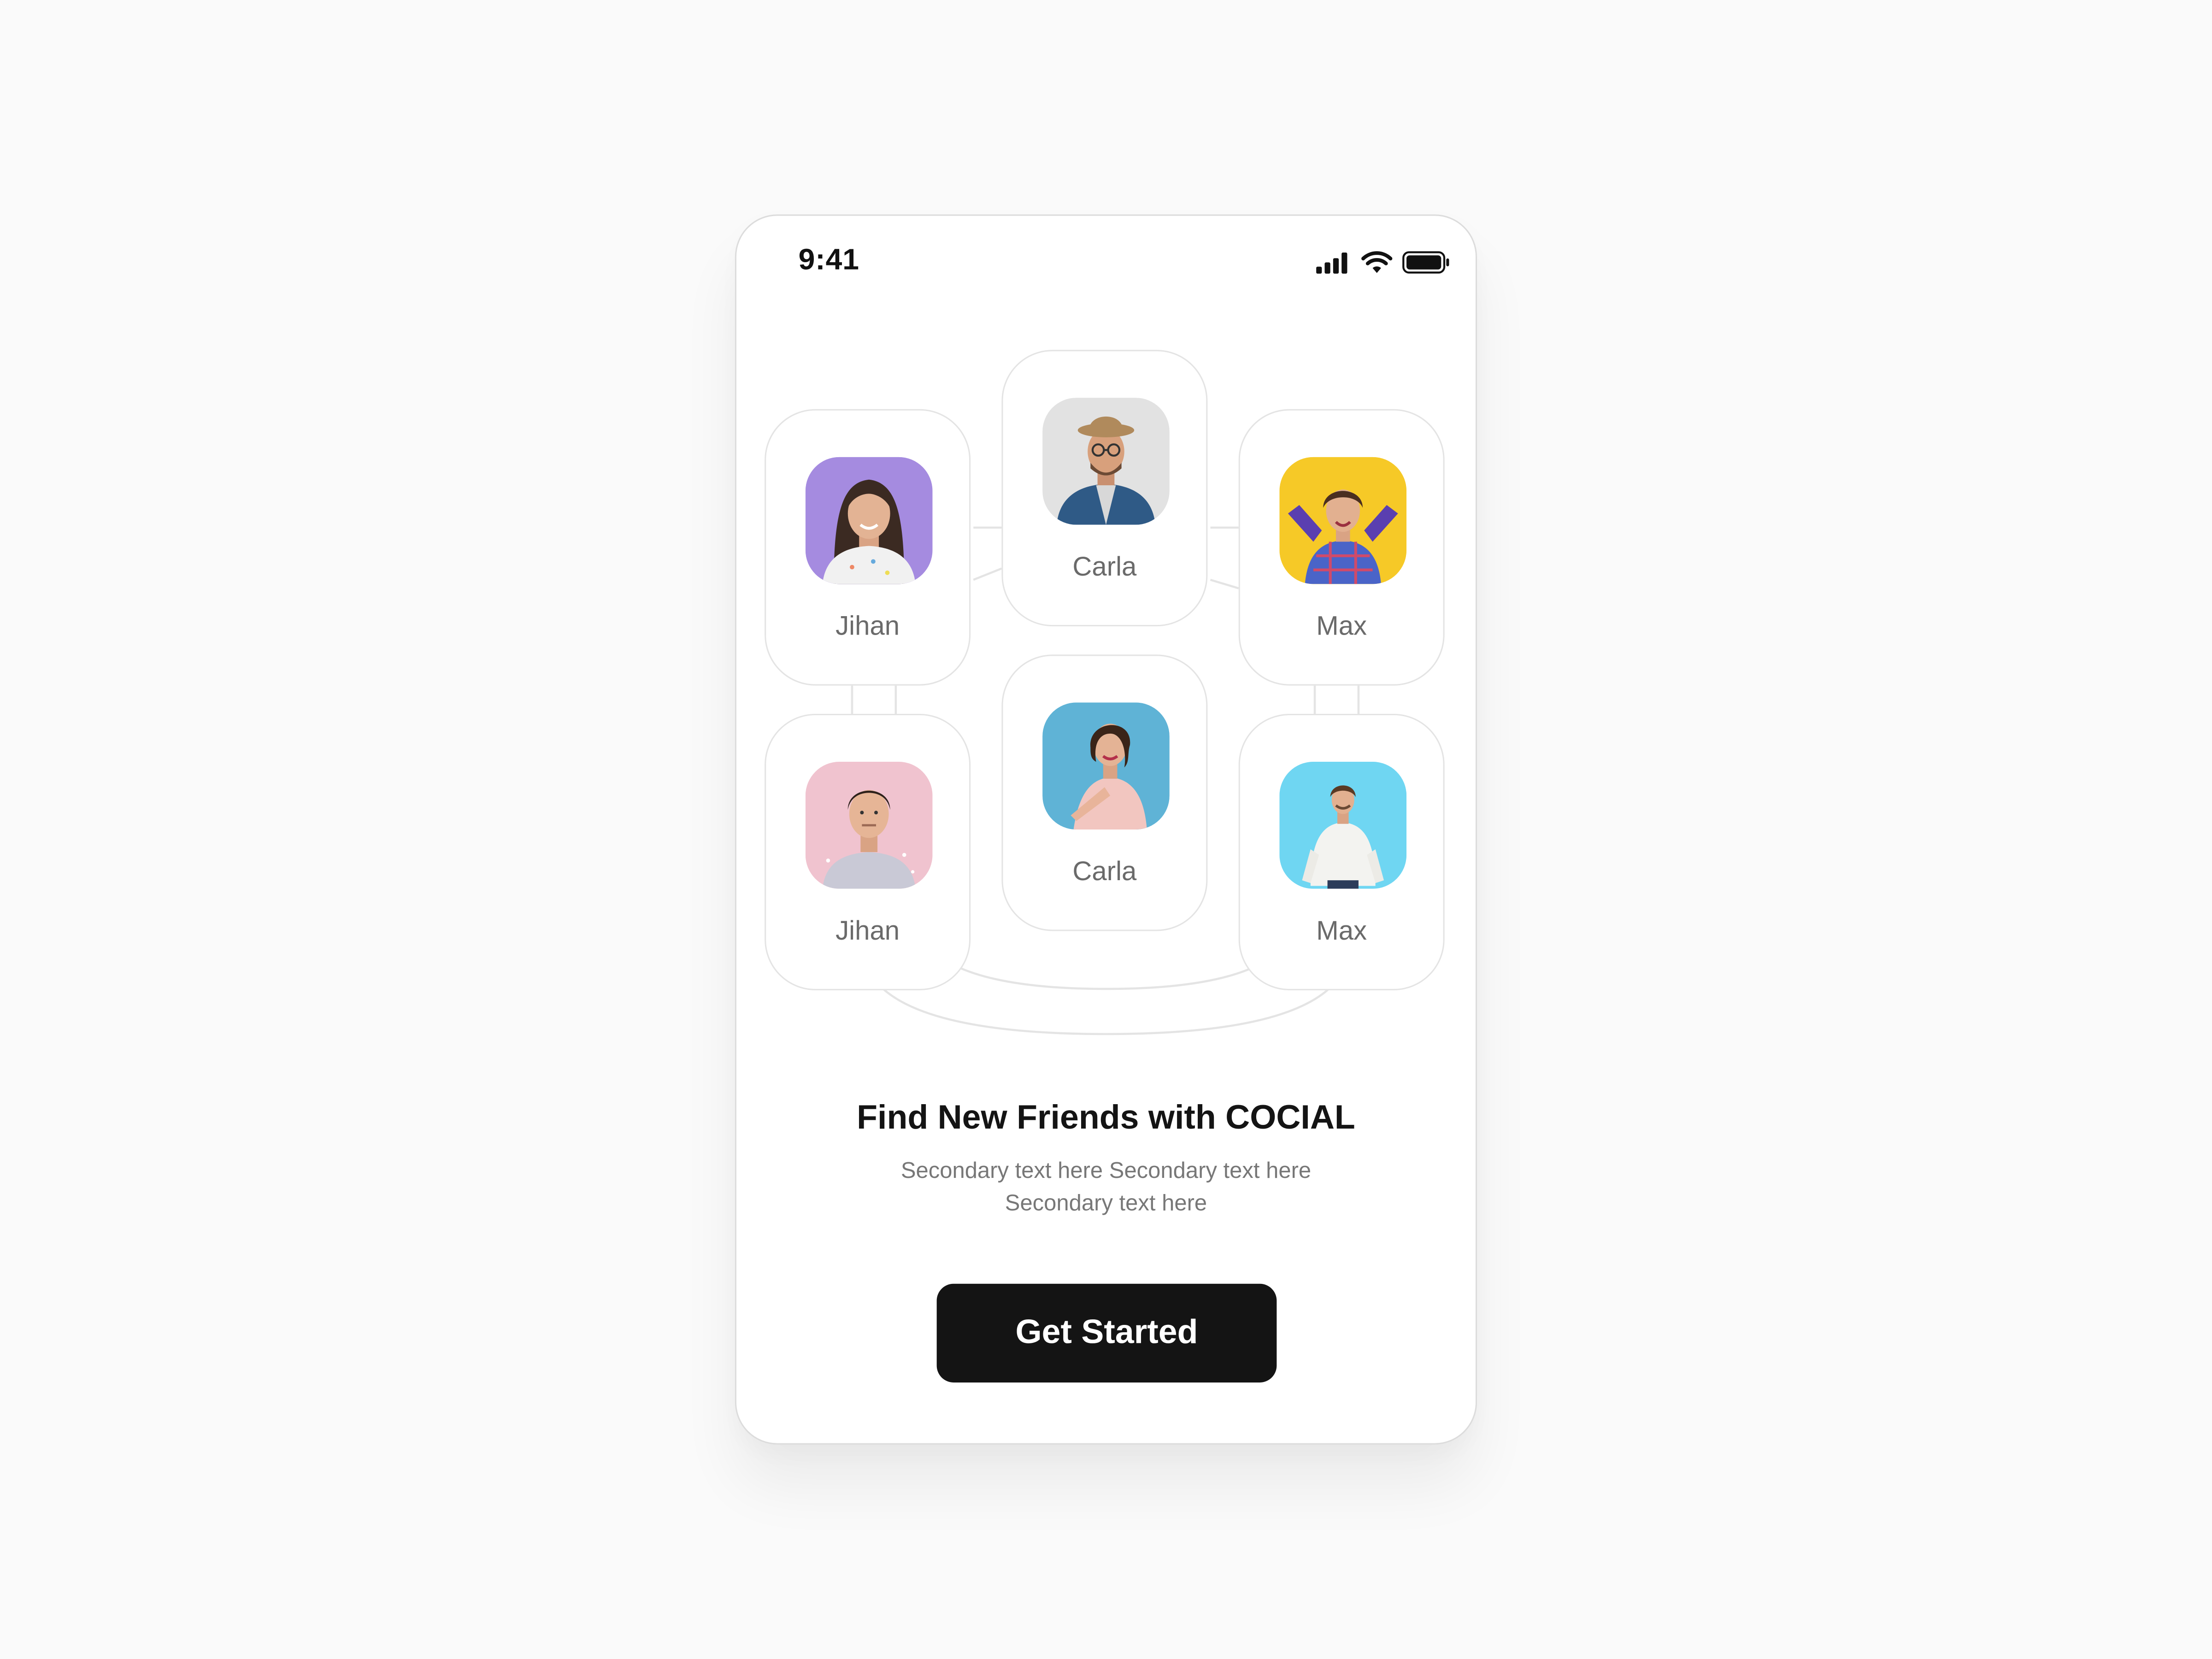 This screenshot has width=2212, height=1659. Describe the element at coordinates (1106, 1118) in the screenshot. I see `page-title: Find New Friends with COCIAL` at that location.